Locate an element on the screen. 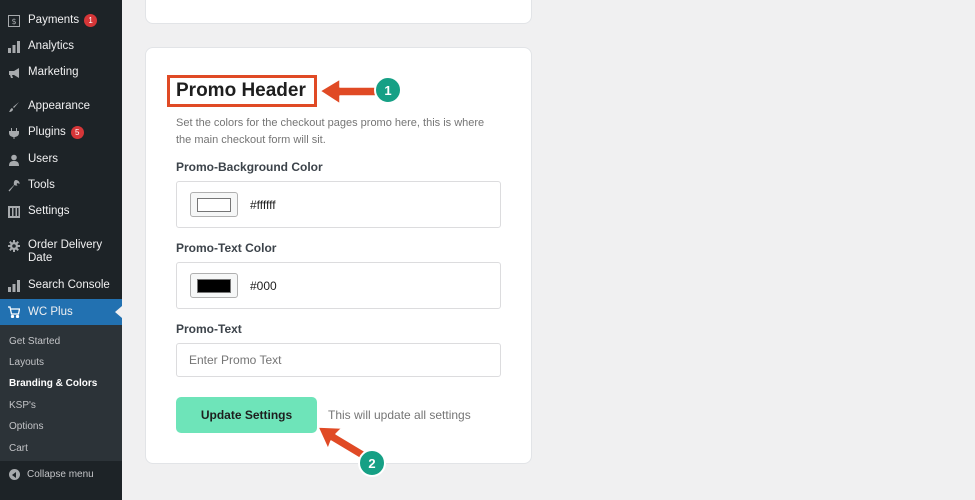 The height and width of the screenshot is (500, 975). annotation-arrows is located at coordinates (347, 269).